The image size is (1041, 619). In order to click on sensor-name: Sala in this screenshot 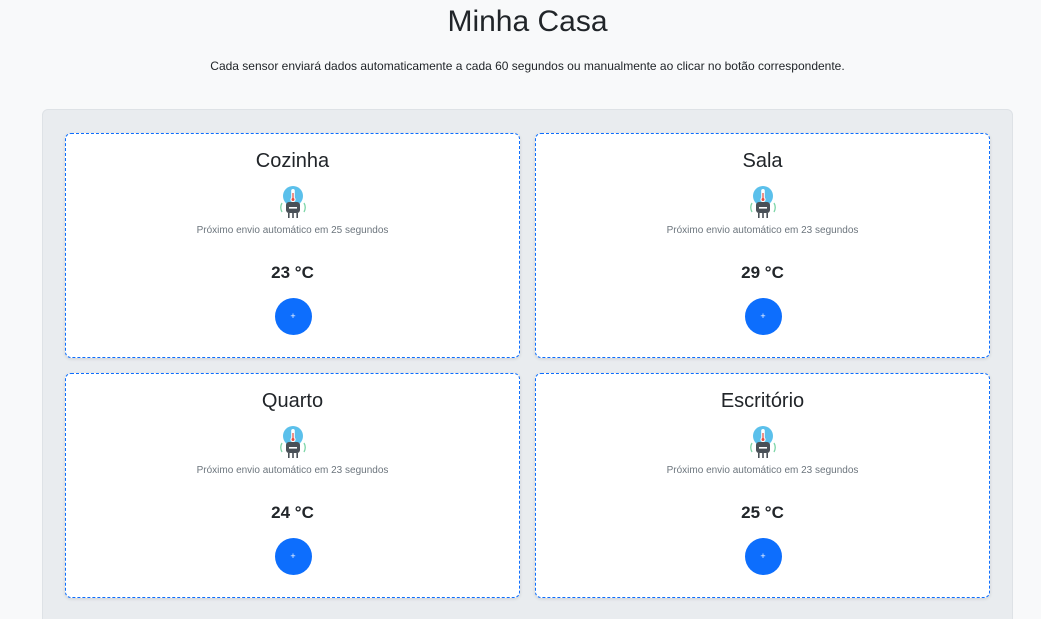, I will do `click(762, 161)`.